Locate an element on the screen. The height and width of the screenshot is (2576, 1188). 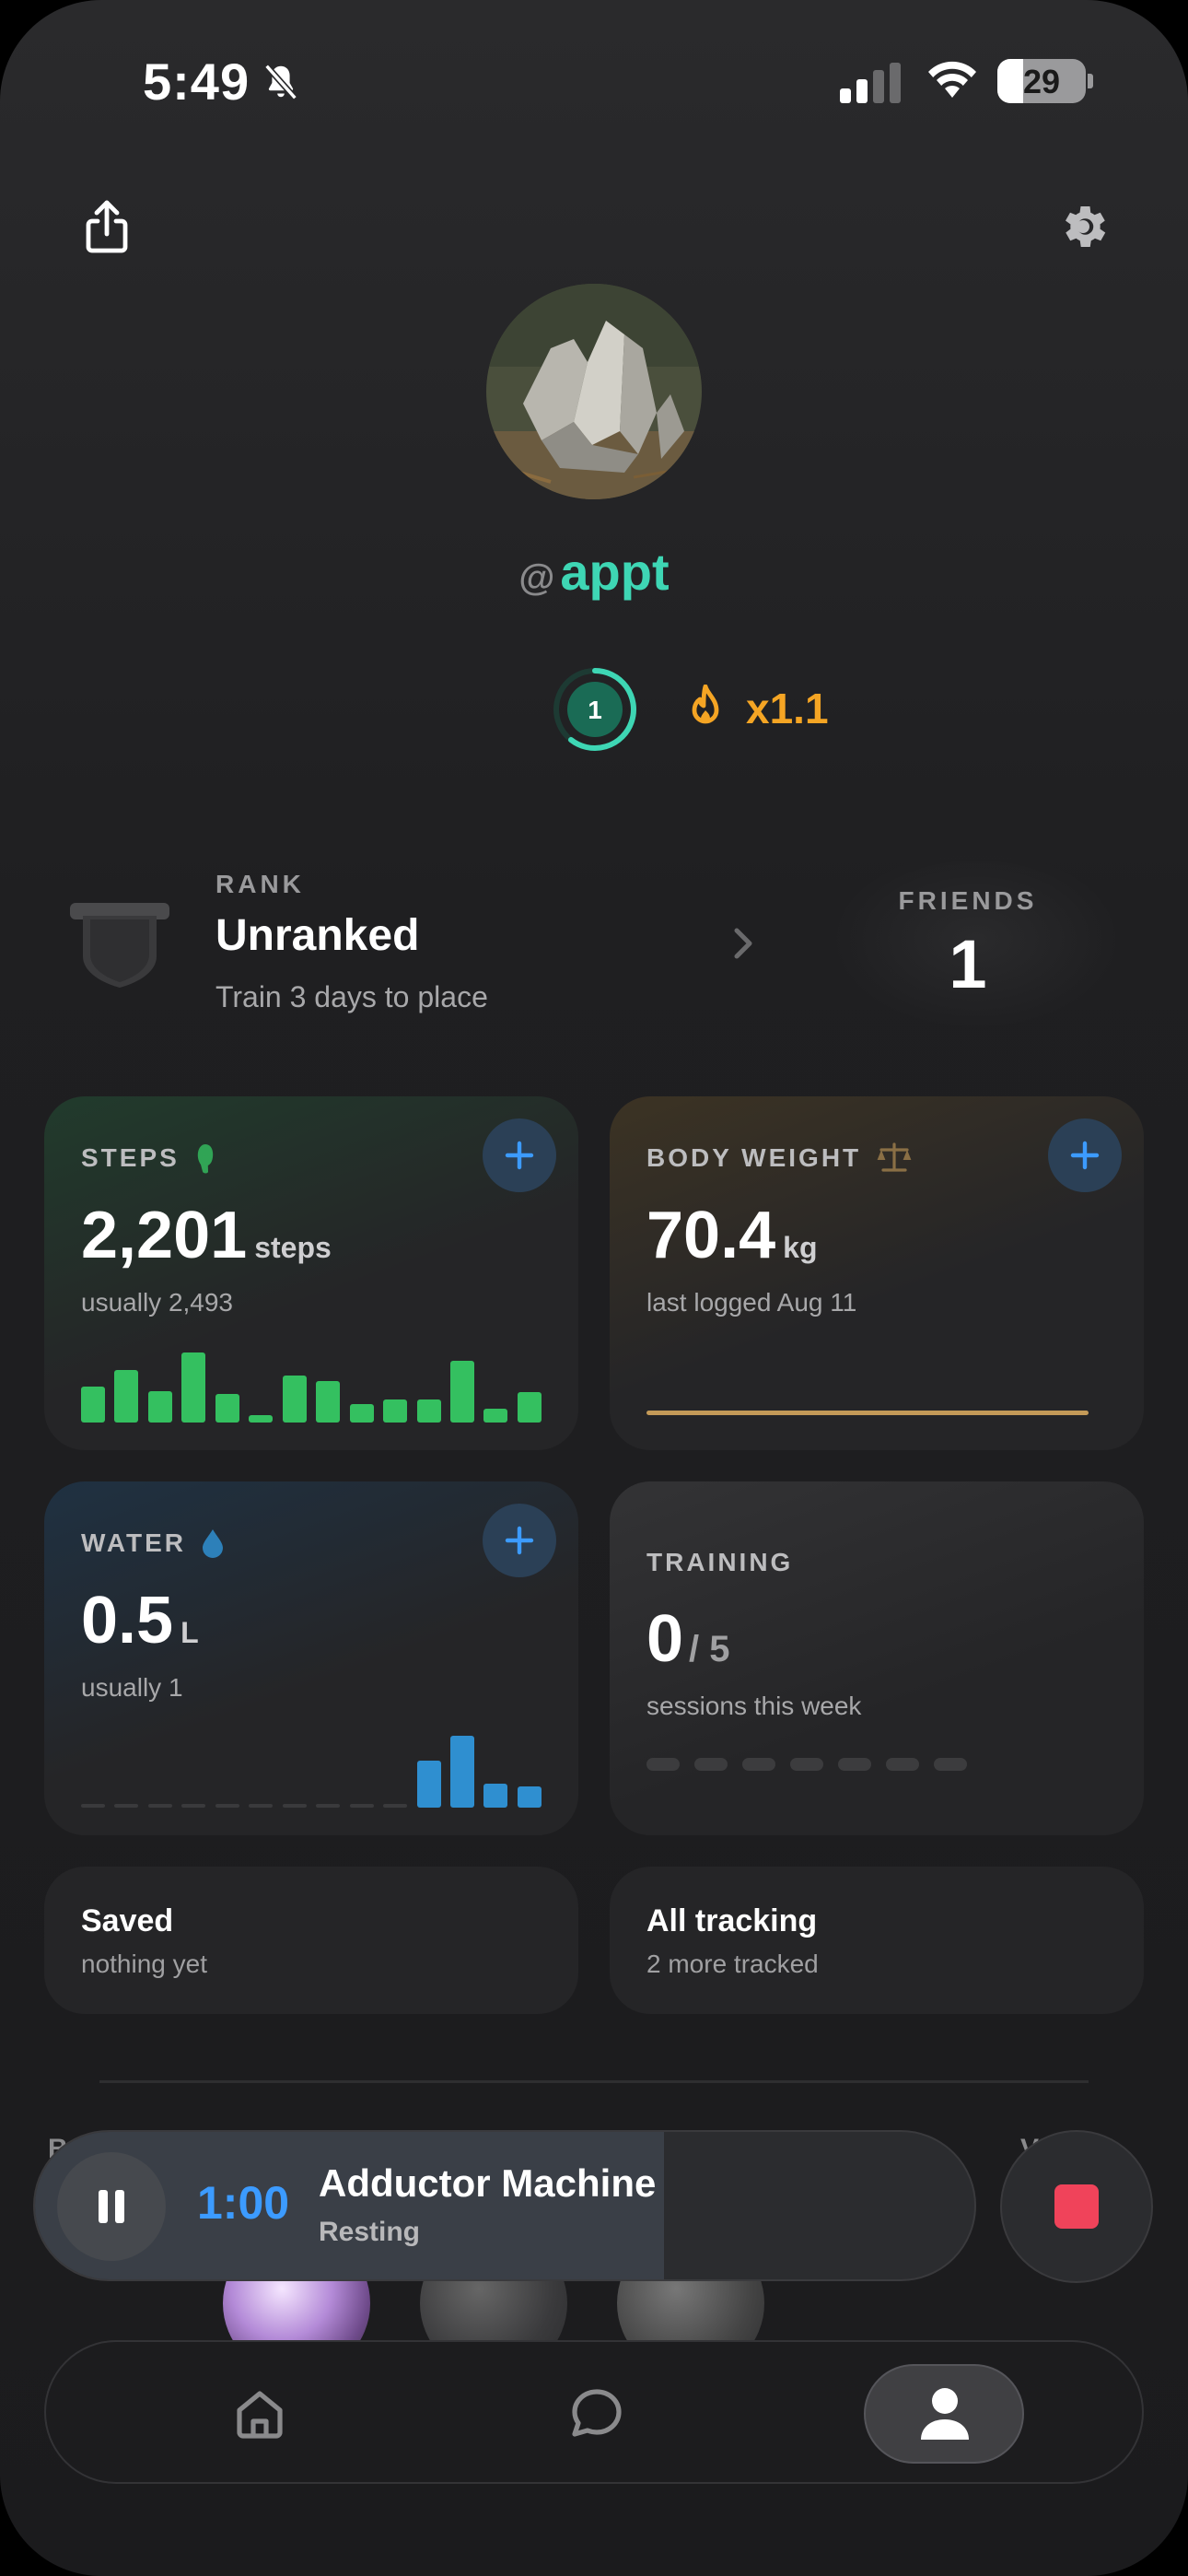
all-tracking-card: All tracking 2 more tracked is located at coordinates (877, 1941).